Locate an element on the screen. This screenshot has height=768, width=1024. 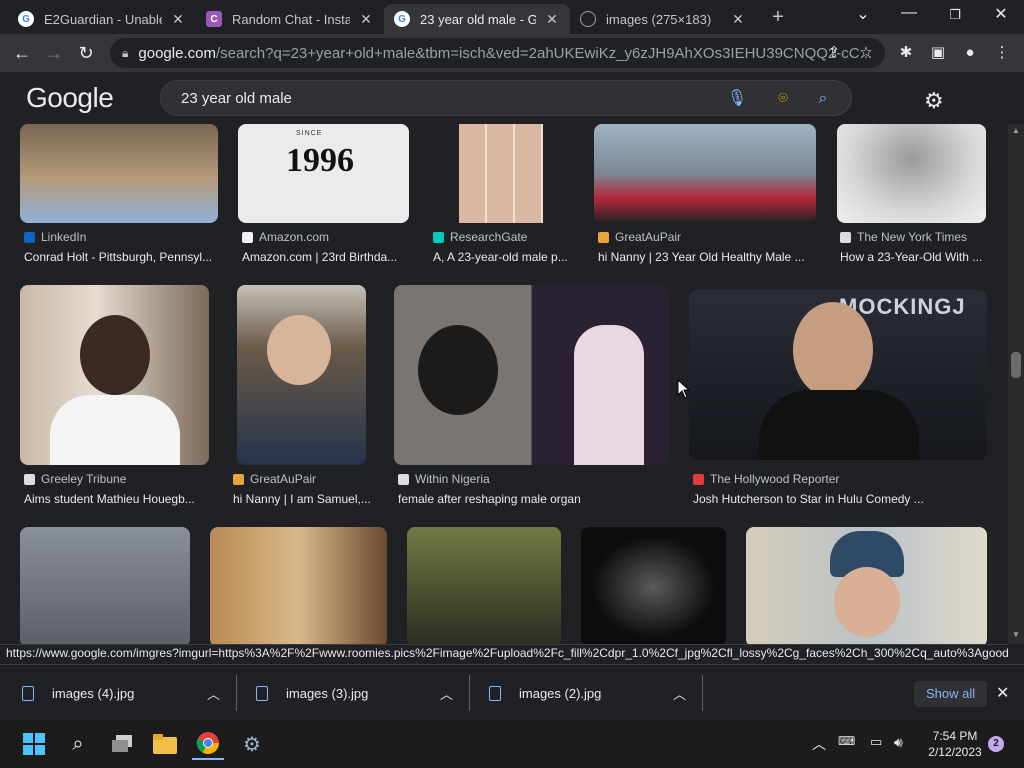
system-clock: 7:54 PM 2/12/2023 is located at coordinates (955, 744).